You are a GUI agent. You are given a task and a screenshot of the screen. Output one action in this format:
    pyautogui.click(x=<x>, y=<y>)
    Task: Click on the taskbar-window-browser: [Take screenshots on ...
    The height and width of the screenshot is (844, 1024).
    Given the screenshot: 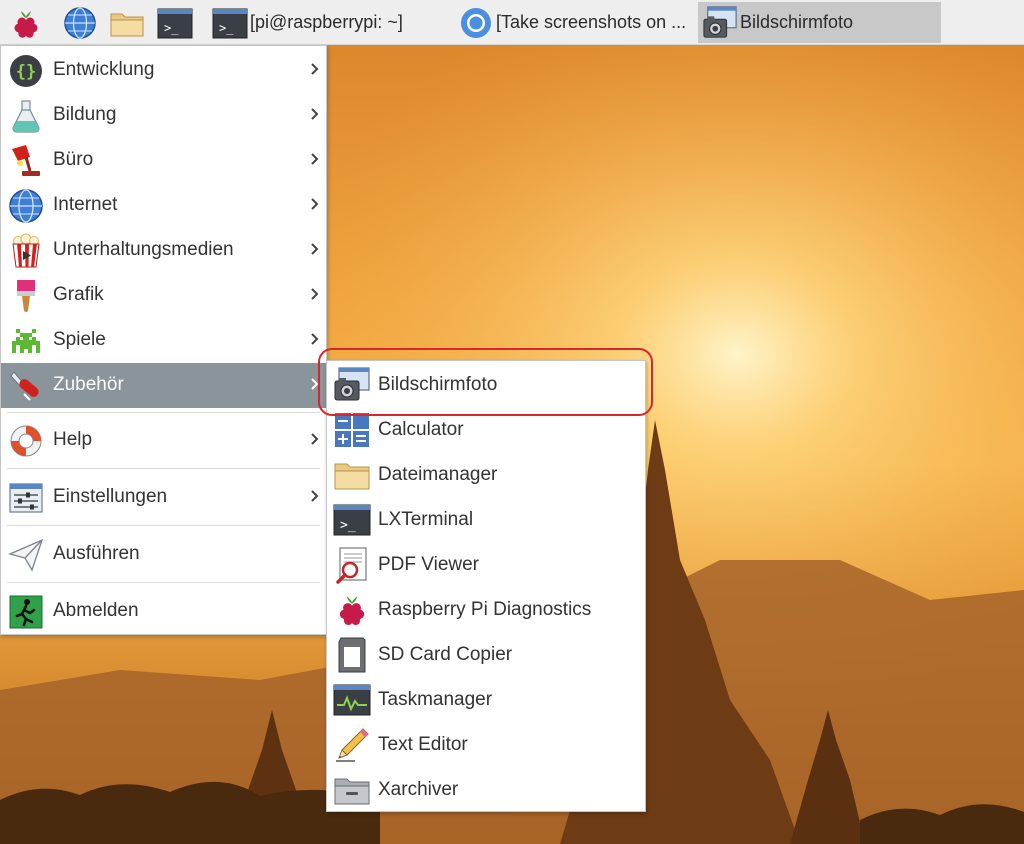 What is the action you would take?
    pyautogui.click(x=575, y=22)
    